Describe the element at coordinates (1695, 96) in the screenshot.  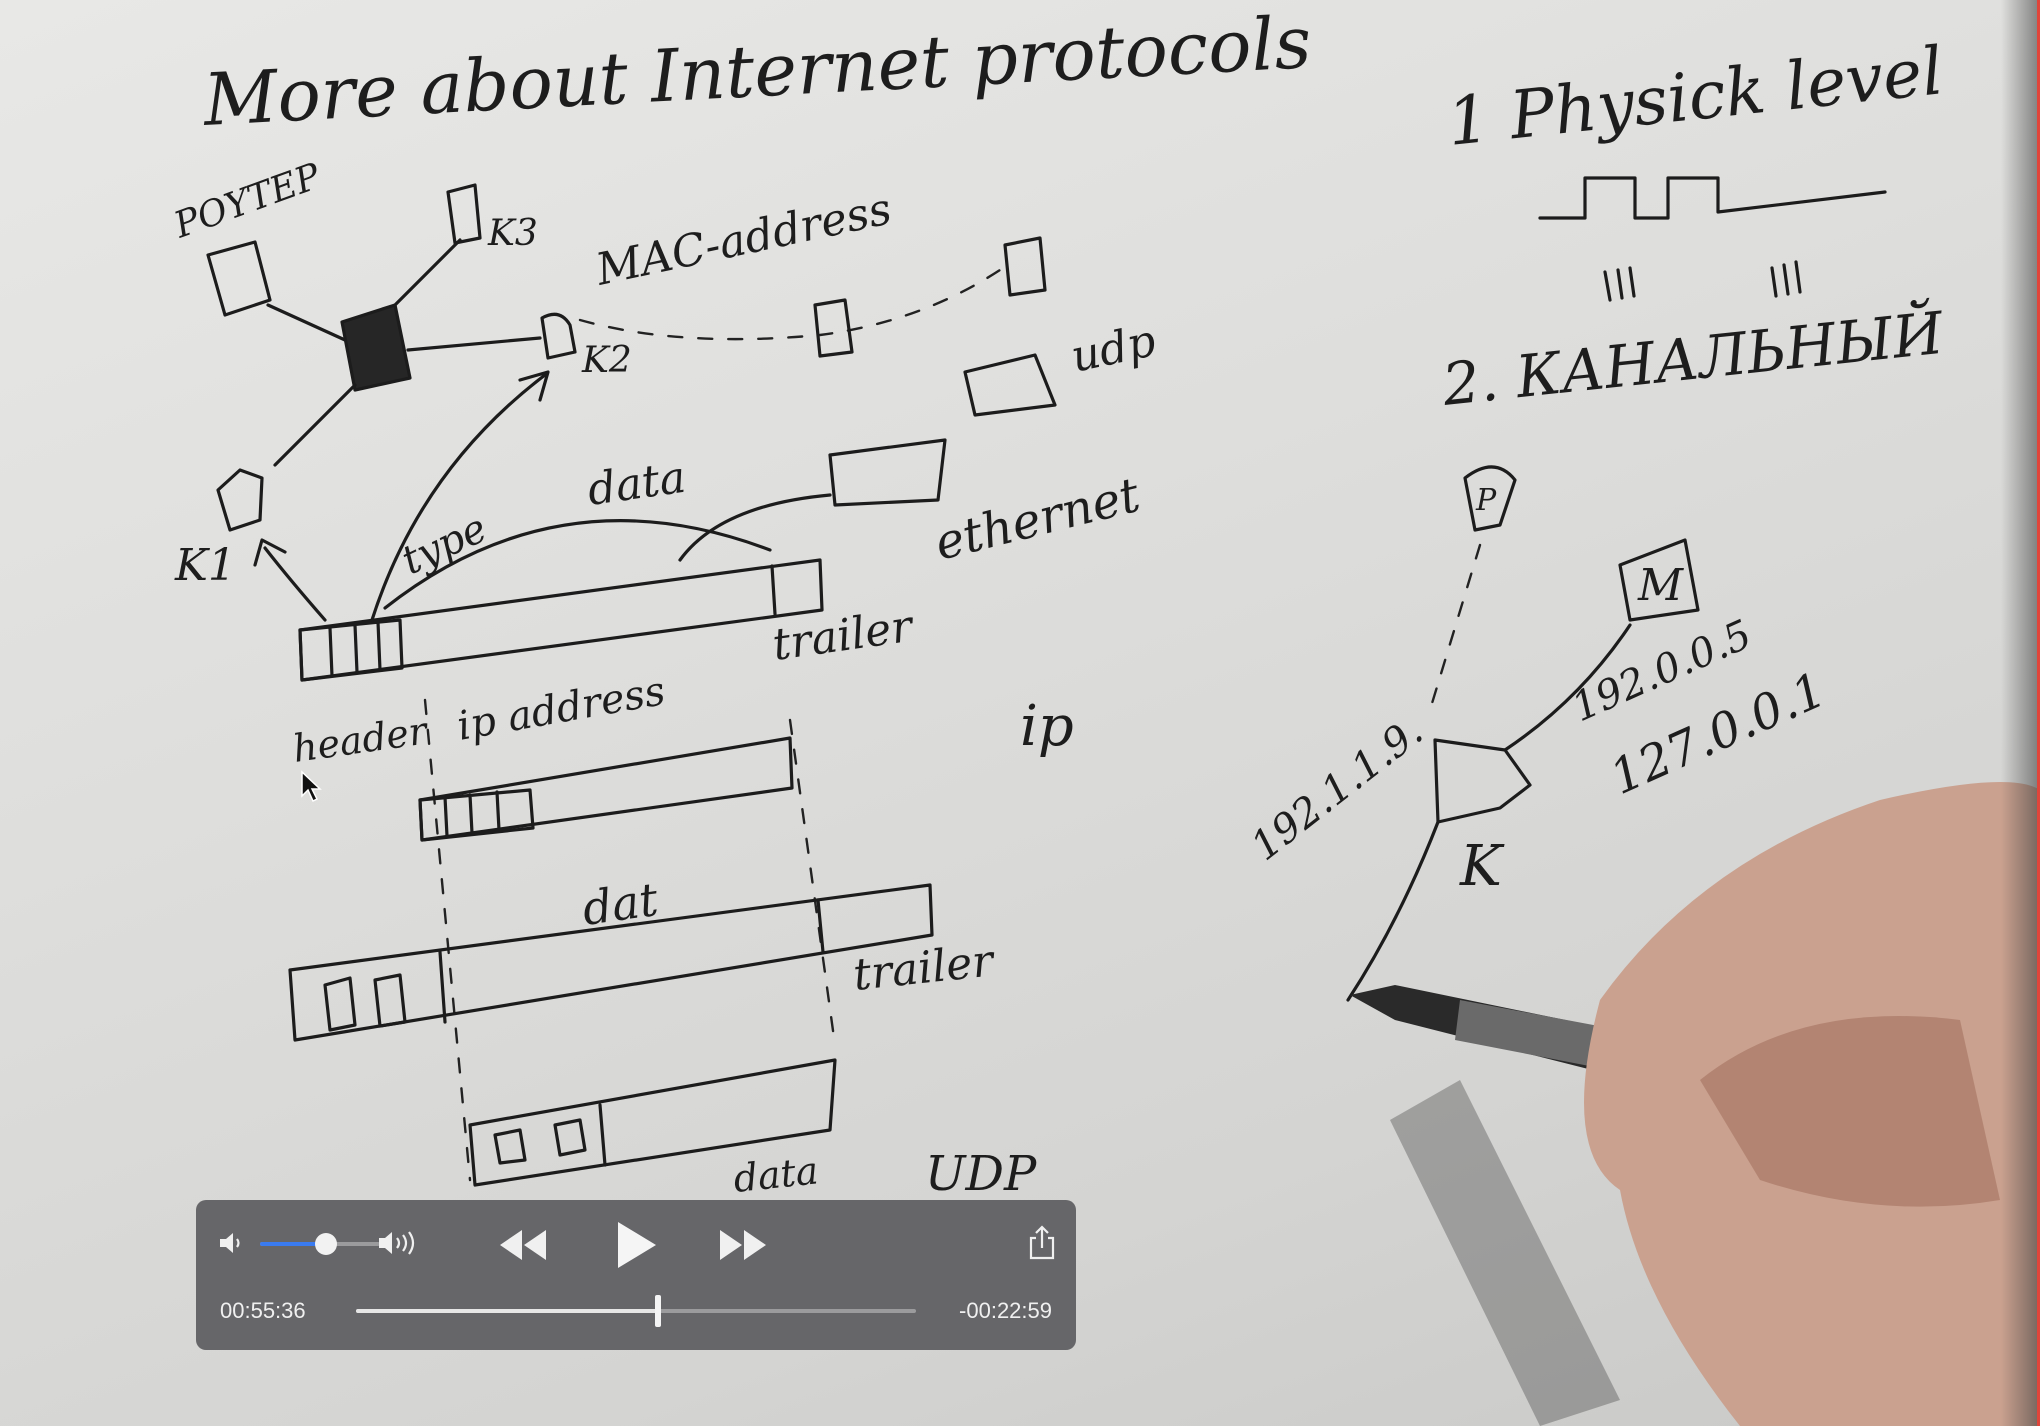
I see `physical-level-label: 1 Physick level` at that location.